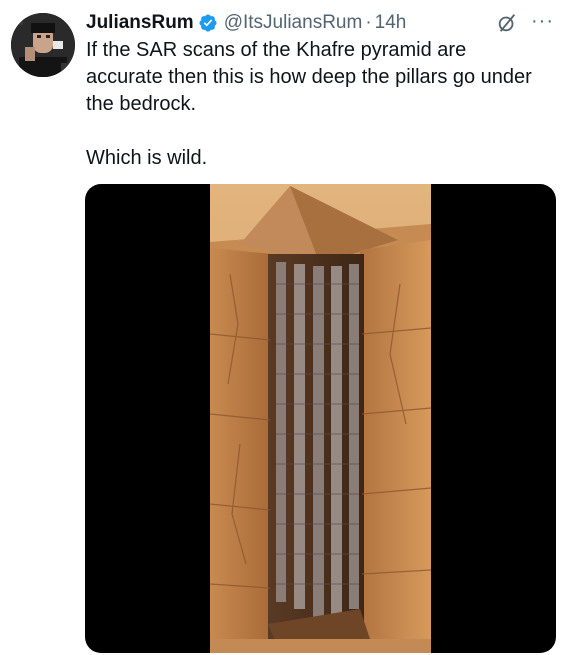 This screenshot has width=568, height=655. I want to click on timestamp: 14h, so click(391, 23).